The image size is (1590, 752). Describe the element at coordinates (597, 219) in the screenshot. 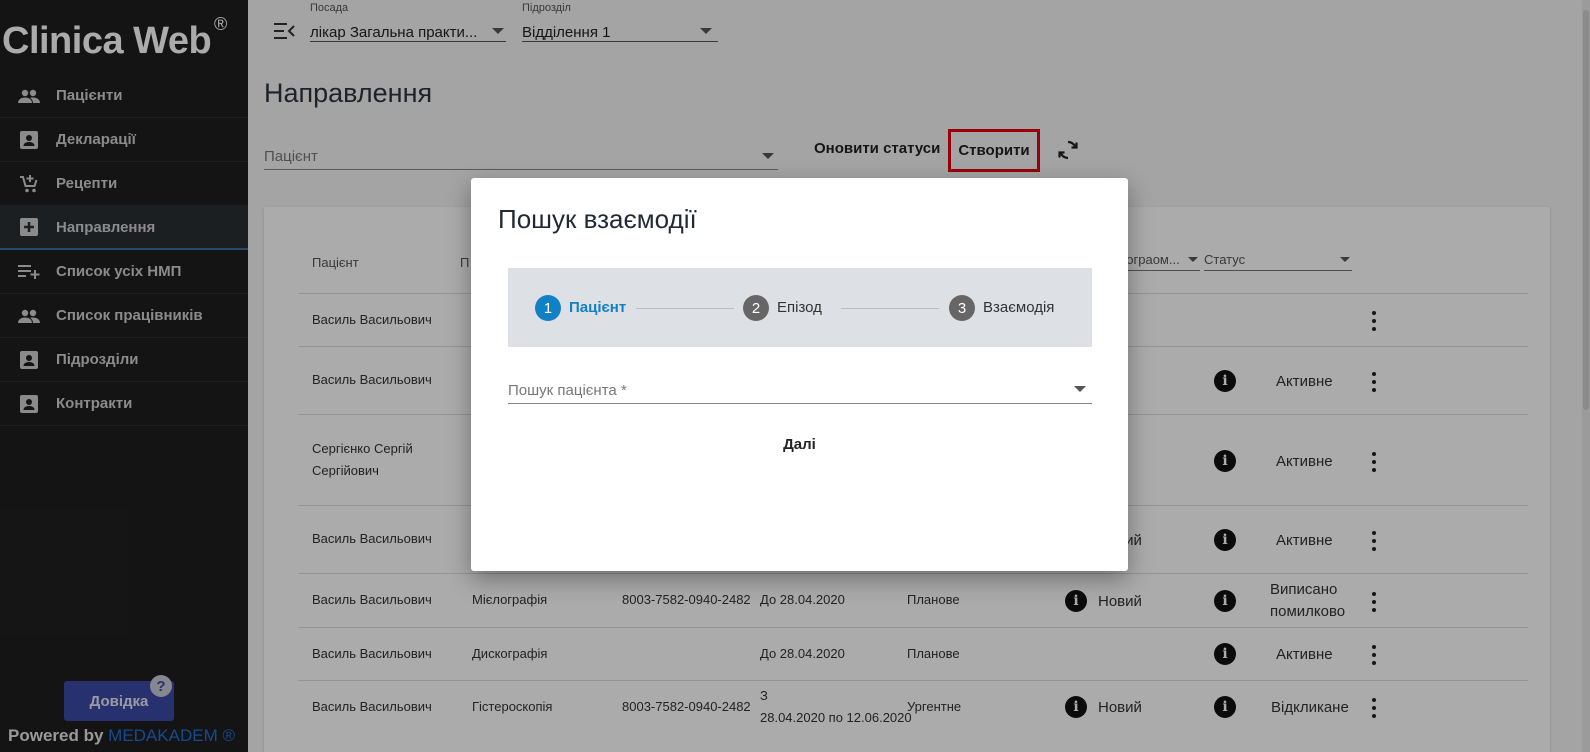

I see `dialog-title: Пошук взаємодії` at that location.